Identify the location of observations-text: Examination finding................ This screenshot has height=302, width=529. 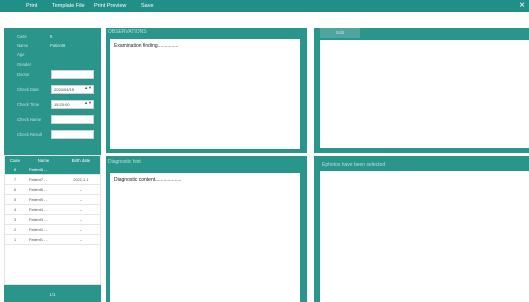
(146, 46).